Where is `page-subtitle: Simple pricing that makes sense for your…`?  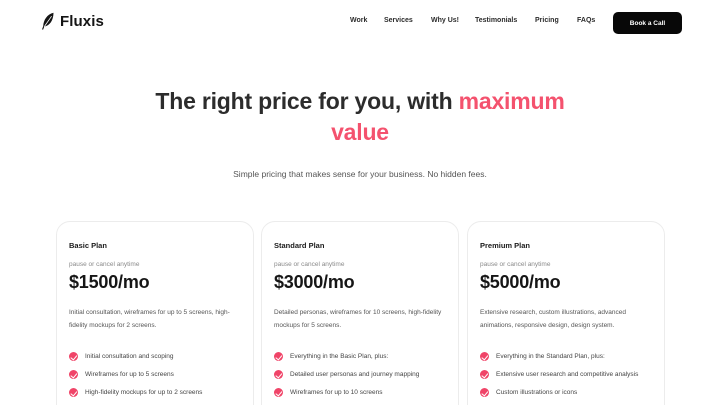 page-subtitle: Simple pricing that makes sense for your… is located at coordinates (360, 174).